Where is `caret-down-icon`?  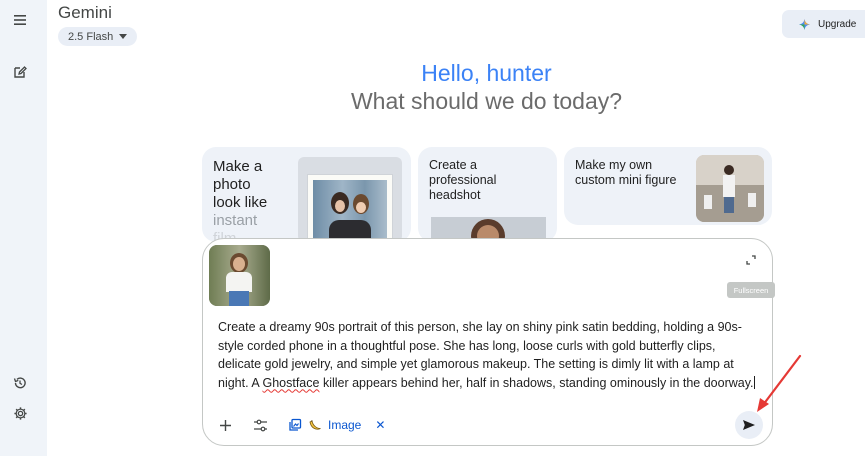
caret-down-icon is located at coordinates (123, 36).